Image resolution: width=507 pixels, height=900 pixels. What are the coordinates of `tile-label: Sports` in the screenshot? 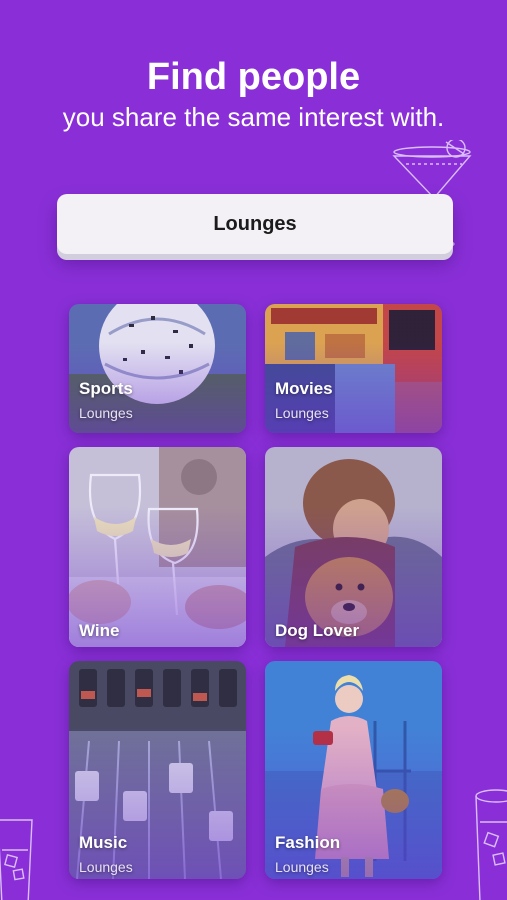 It's located at (106, 388).